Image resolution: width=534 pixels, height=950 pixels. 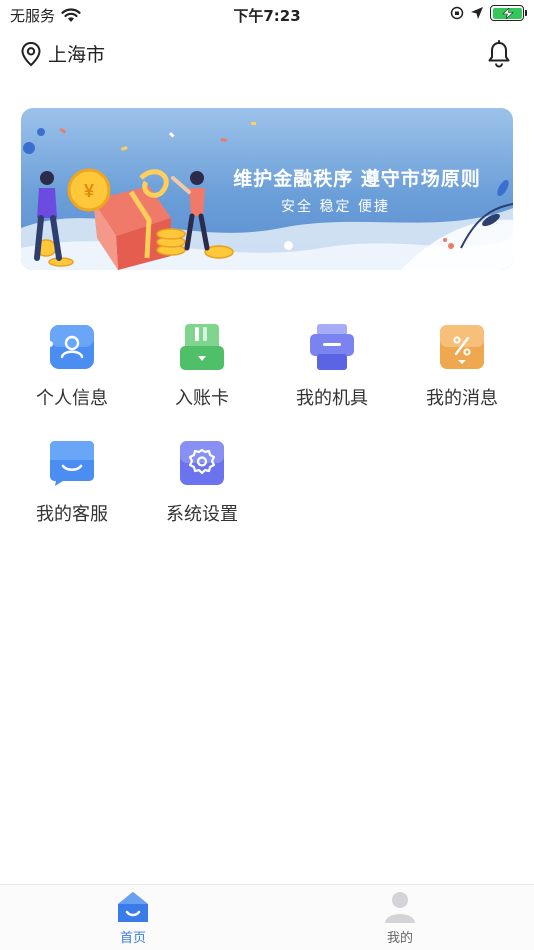 I want to click on menu-item-system-settings: 系统设置, so click(x=202, y=483).